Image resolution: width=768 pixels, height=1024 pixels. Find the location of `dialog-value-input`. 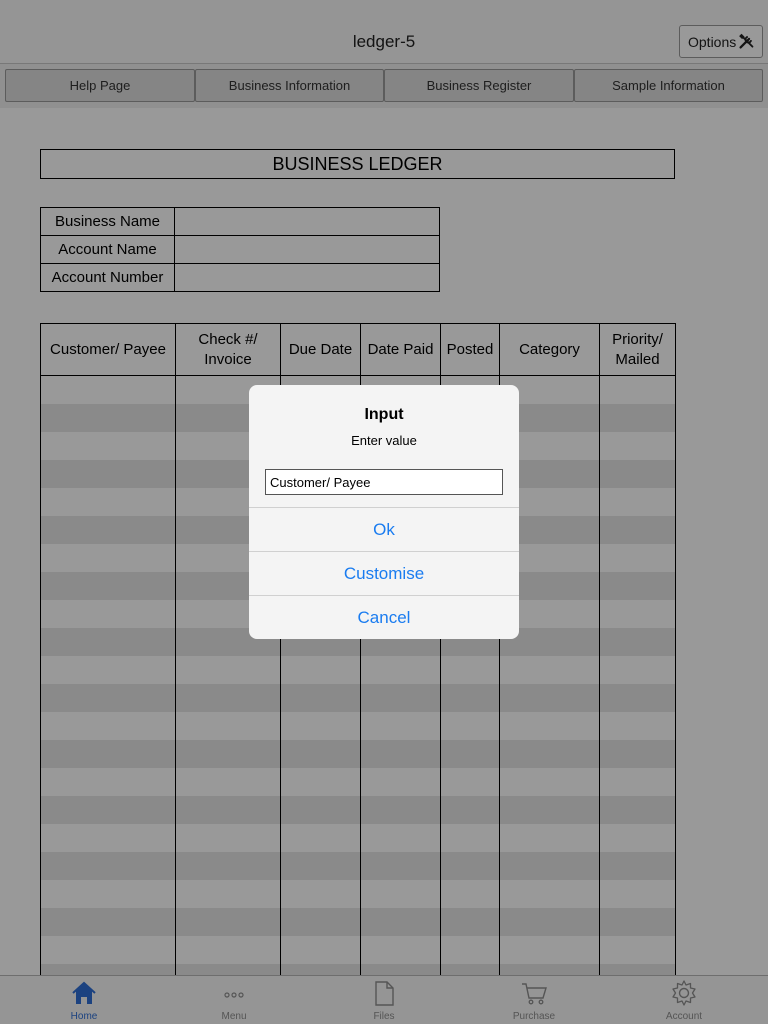

dialog-value-input is located at coordinates (384, 482).